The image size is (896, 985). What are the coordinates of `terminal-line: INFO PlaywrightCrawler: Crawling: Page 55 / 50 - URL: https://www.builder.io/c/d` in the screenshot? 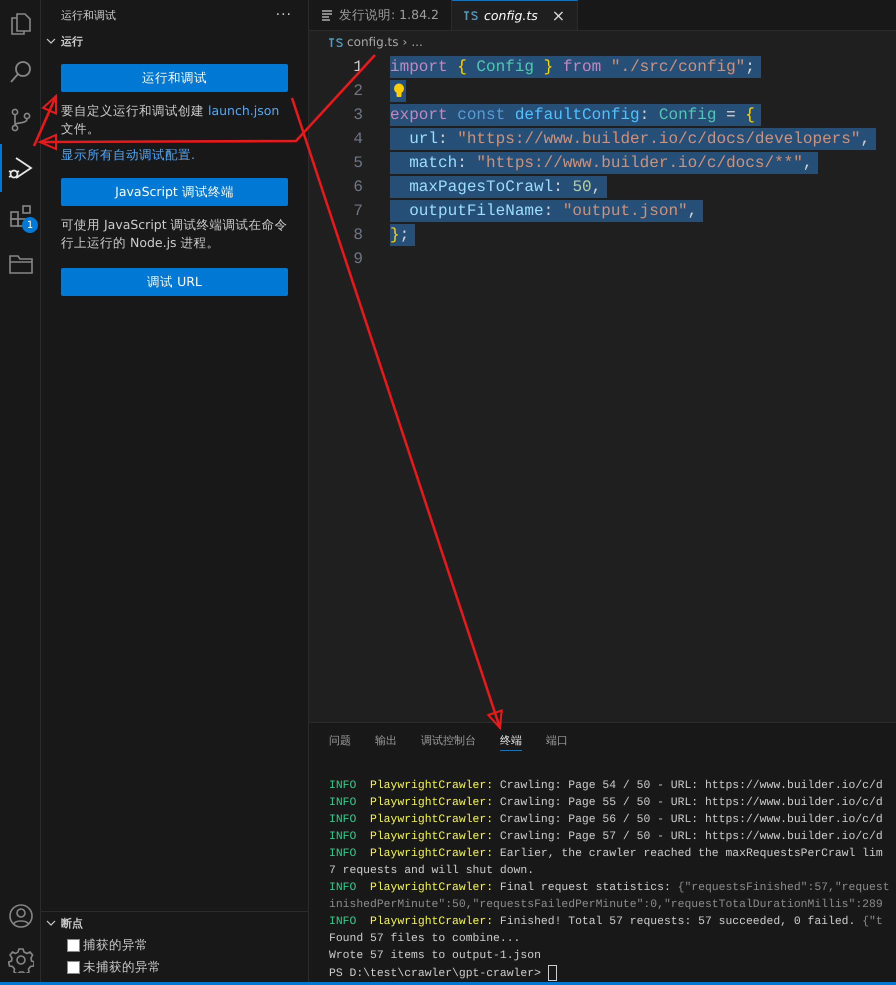 It's located at (606, 803).